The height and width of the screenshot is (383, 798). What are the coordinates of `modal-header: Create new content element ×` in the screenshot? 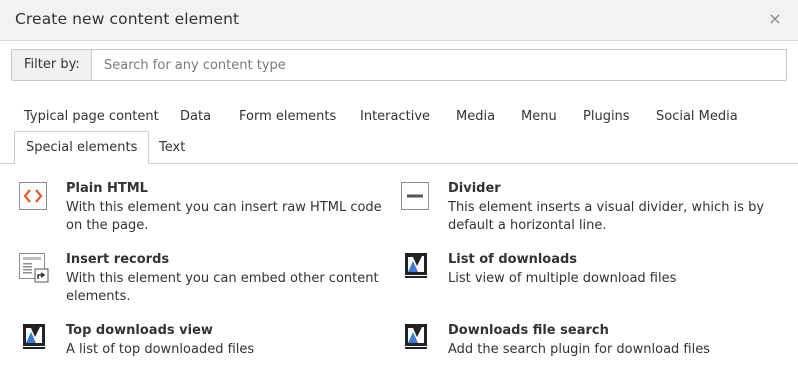 It's located at (399, 20).